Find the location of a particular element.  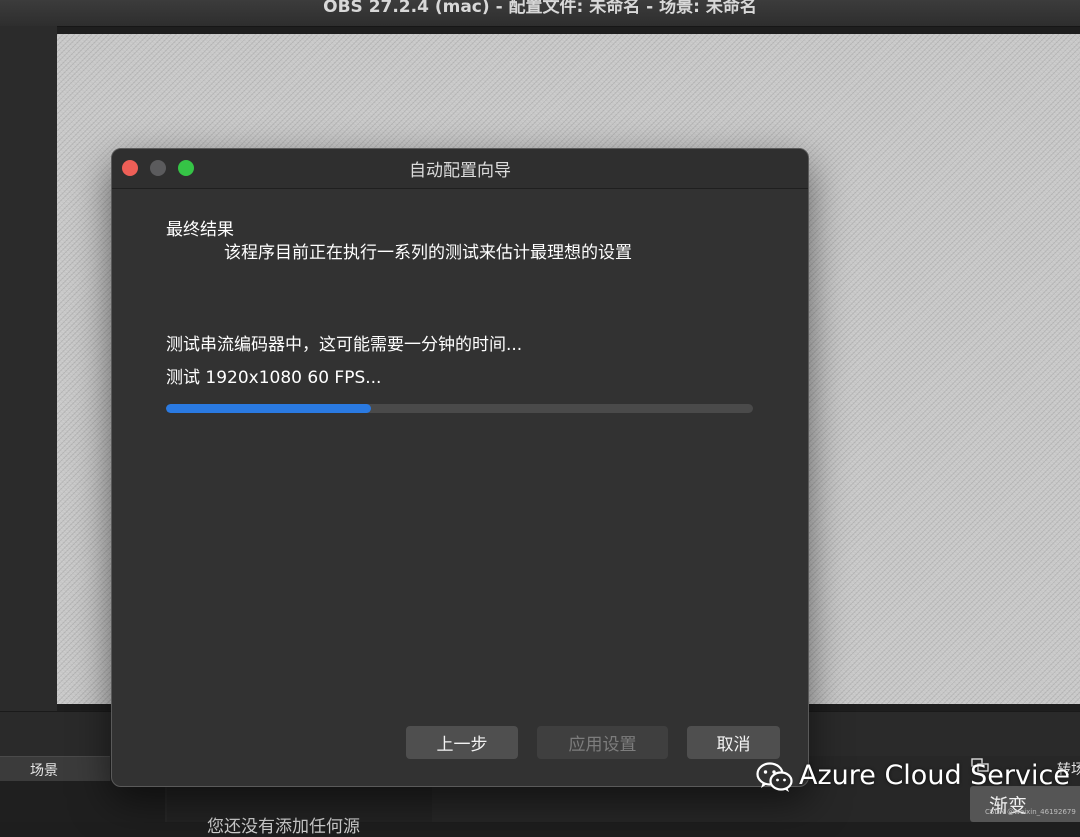

dialog-title-bar: 自动配置向导 is located at coordinates (460, 169).